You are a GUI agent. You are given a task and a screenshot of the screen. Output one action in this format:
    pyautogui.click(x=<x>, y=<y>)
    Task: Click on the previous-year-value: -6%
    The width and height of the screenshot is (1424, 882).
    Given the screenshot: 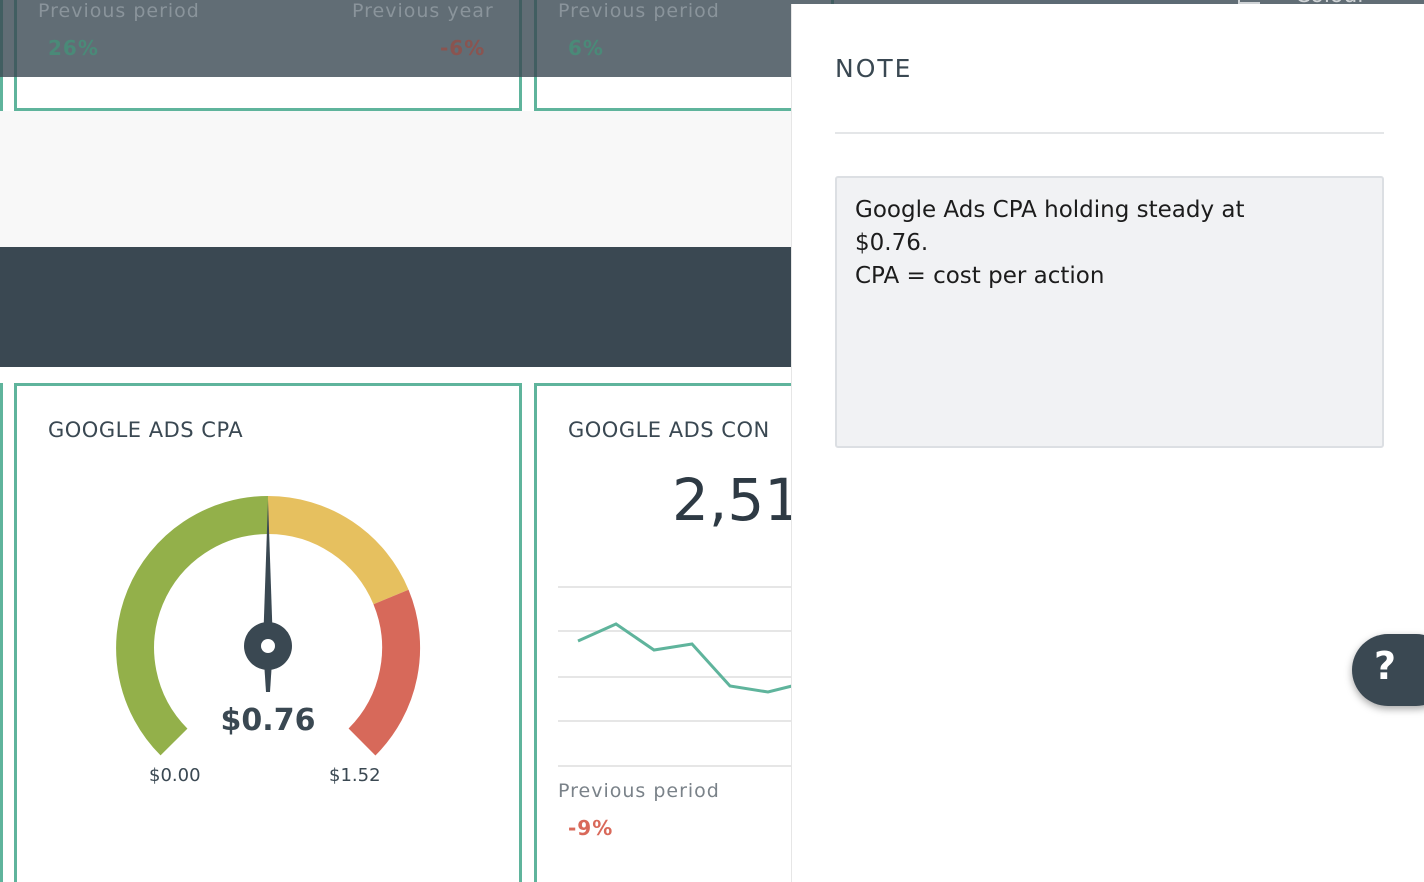 What is the action you would take?
    pyautogui.click(x=463, y=48)
    